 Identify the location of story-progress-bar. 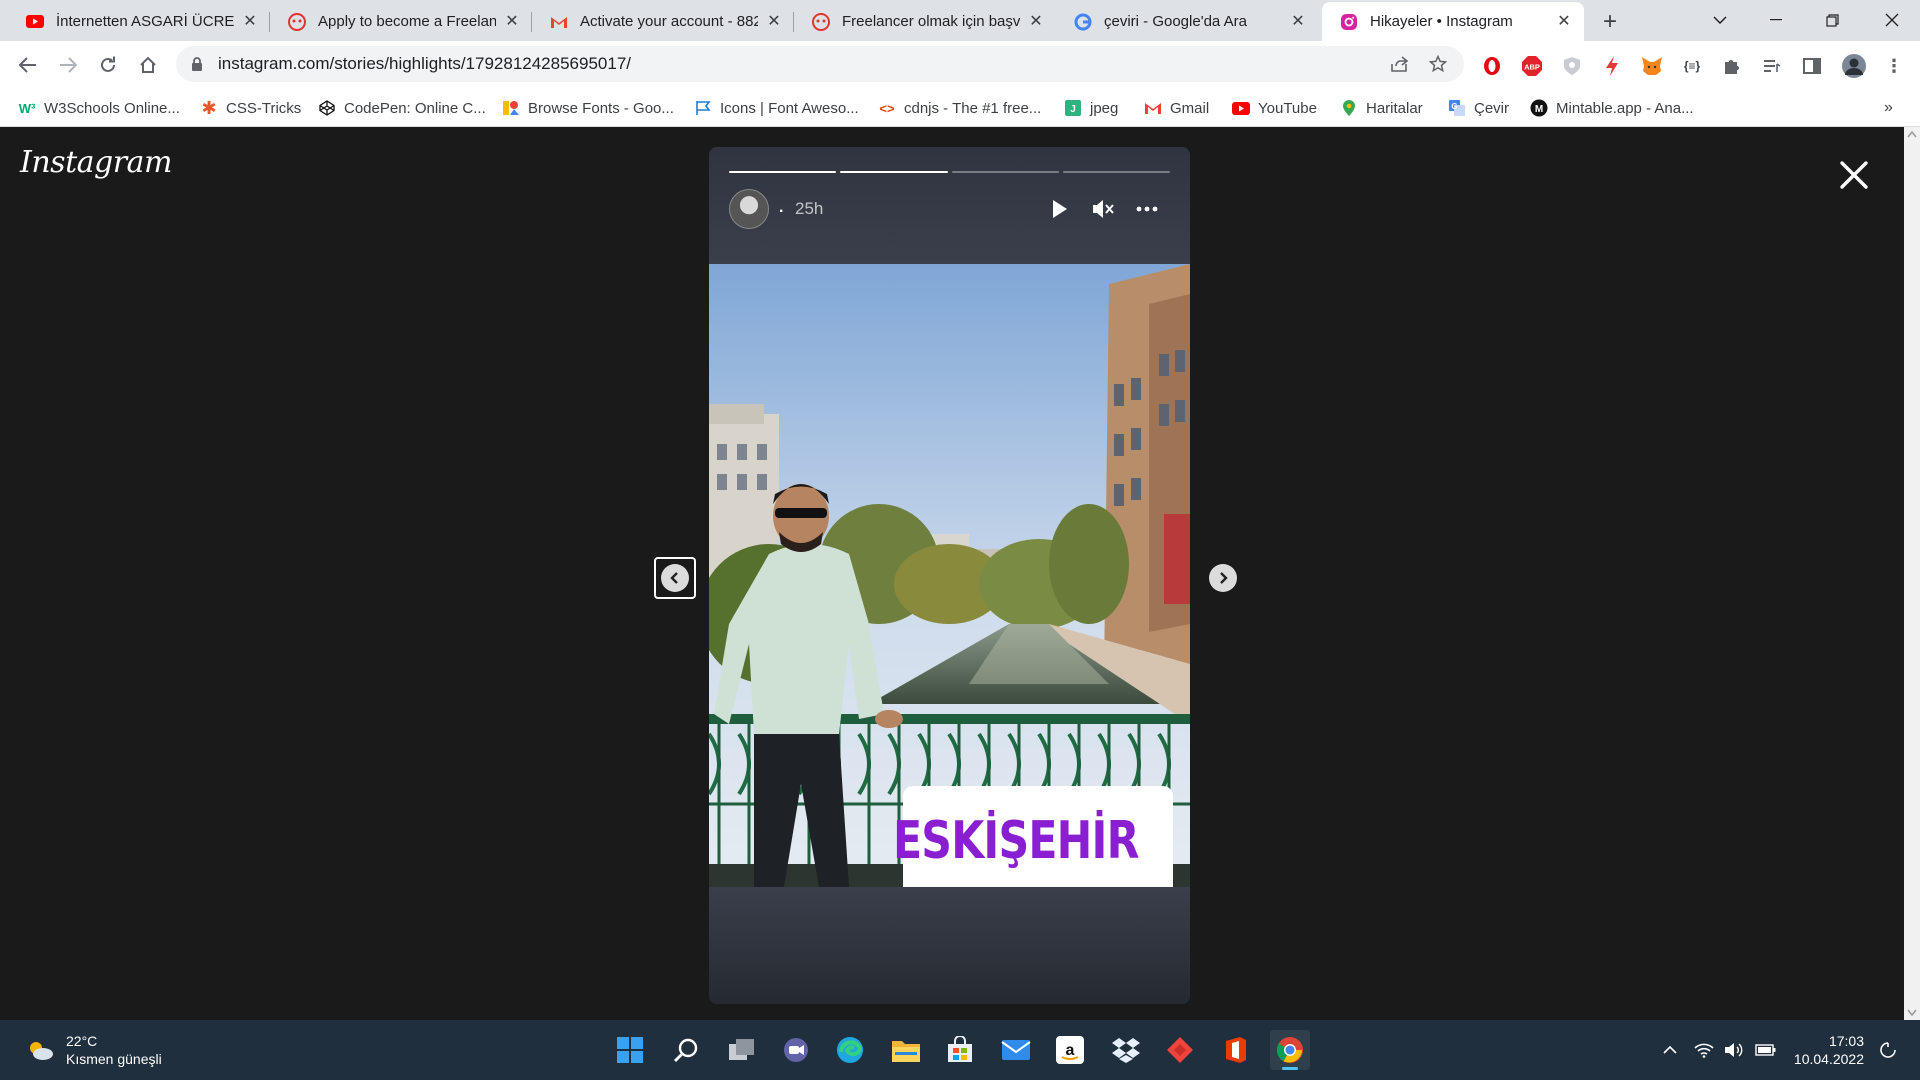
(949, 172).